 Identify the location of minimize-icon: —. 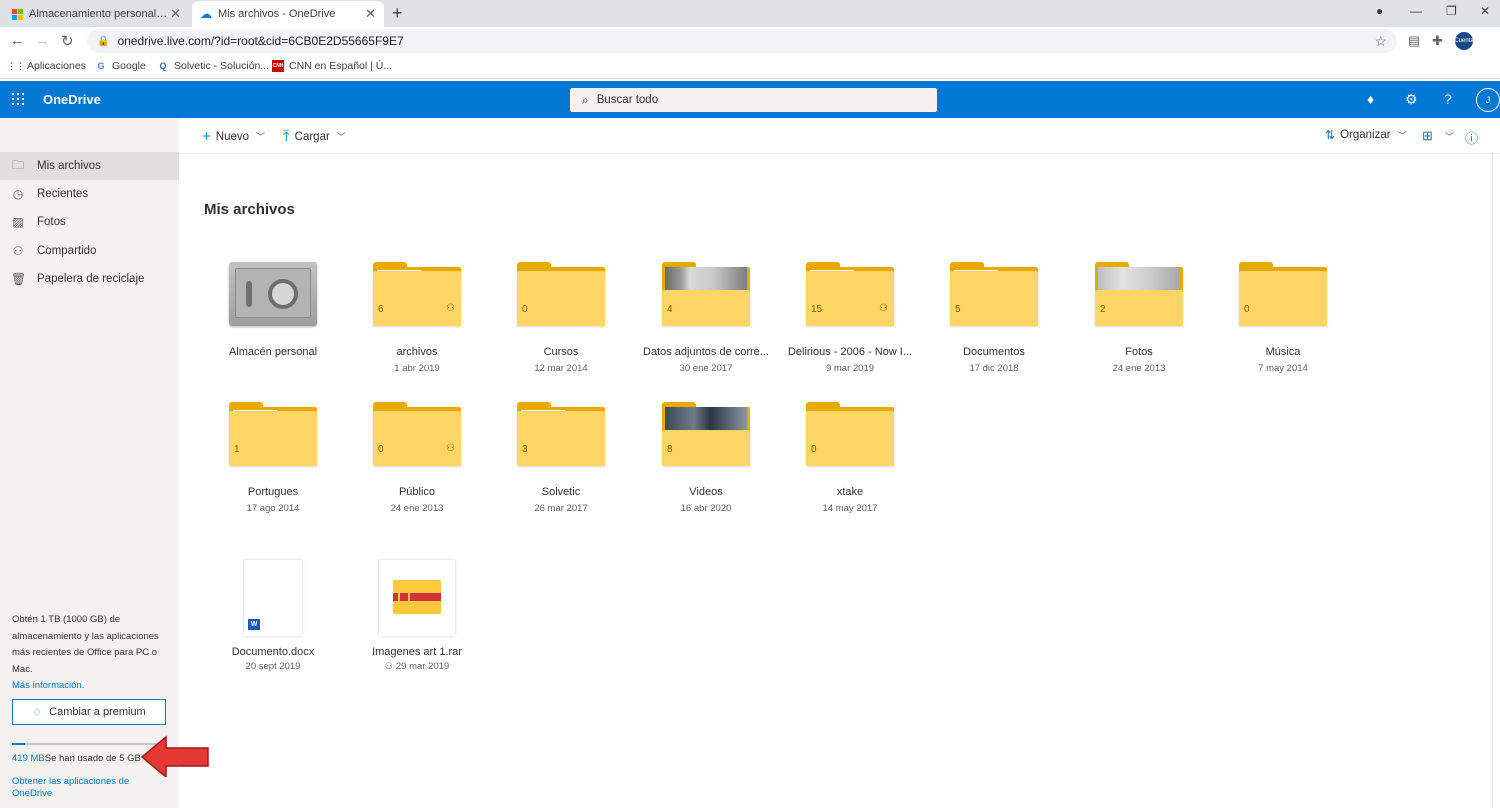
(1416, 11).